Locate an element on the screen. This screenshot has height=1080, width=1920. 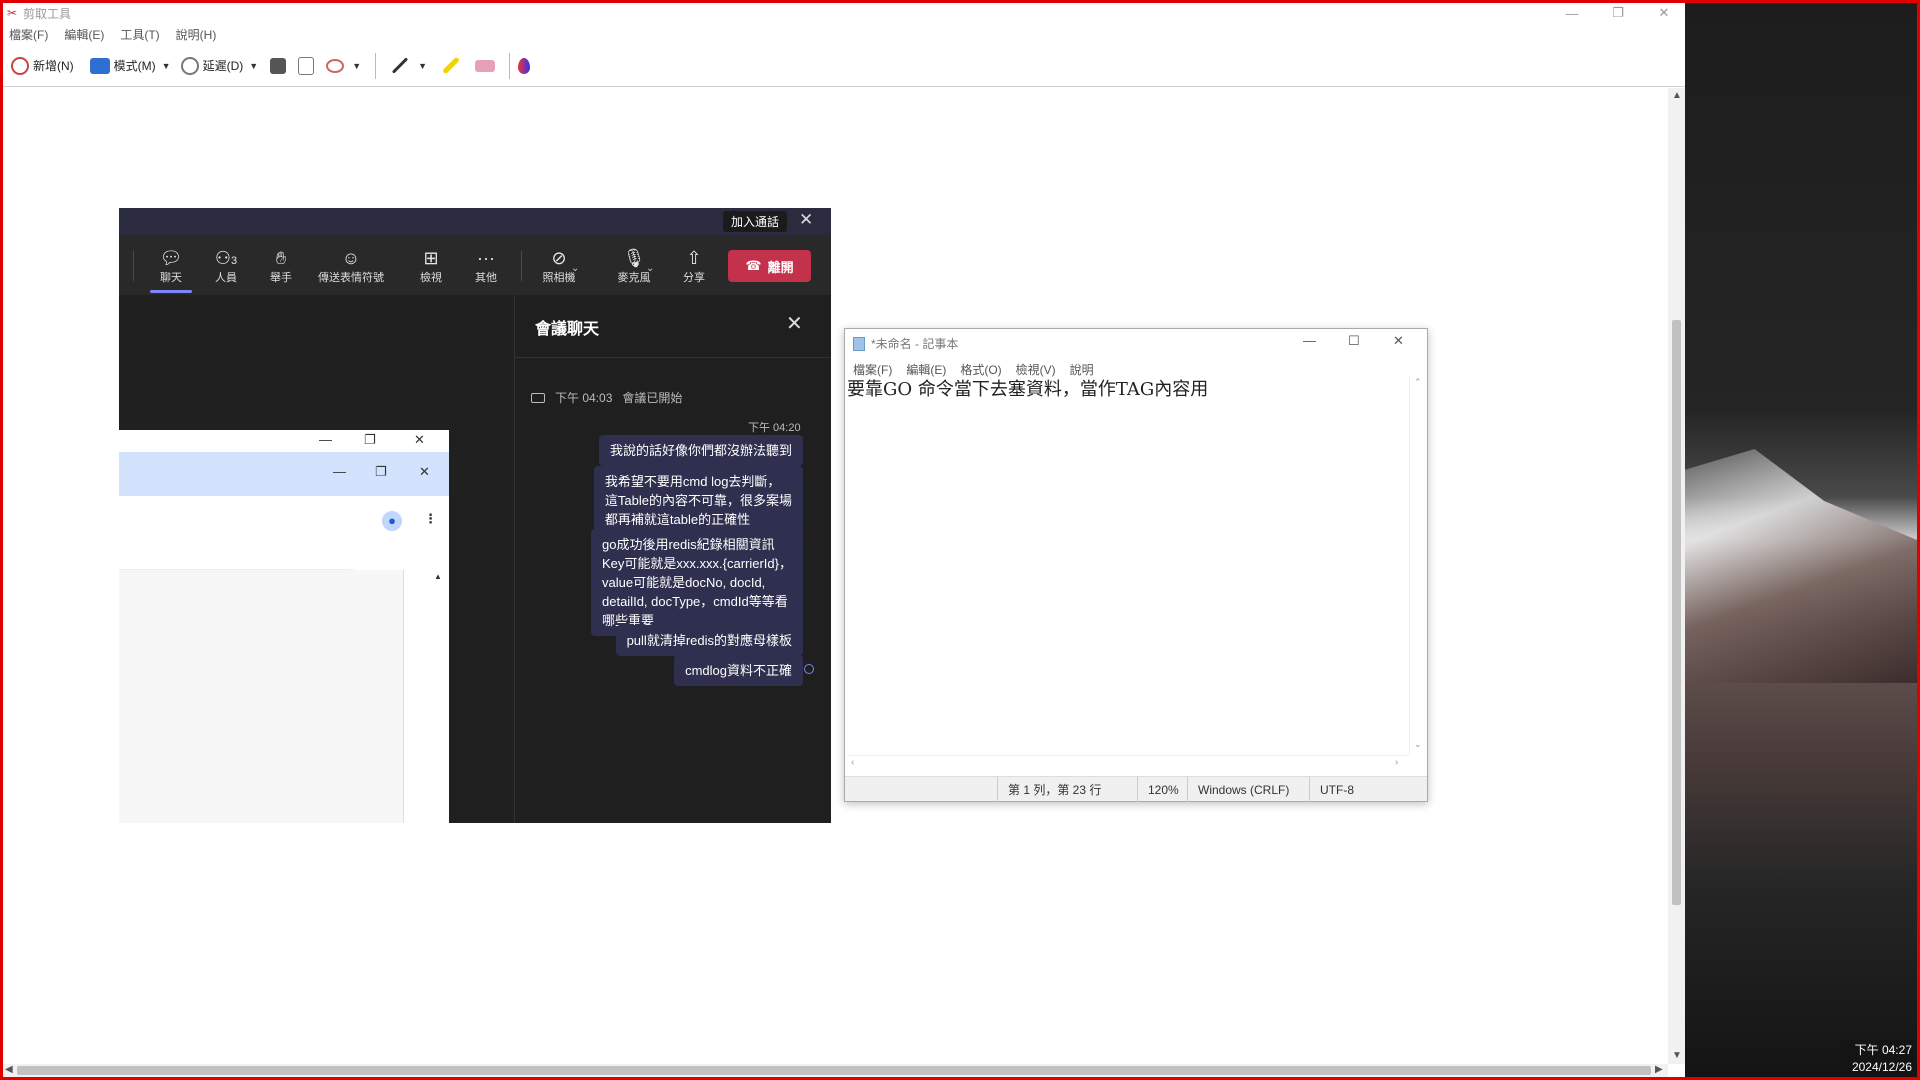
emoji-icon: ☺ is located at coordinates (351, 258).